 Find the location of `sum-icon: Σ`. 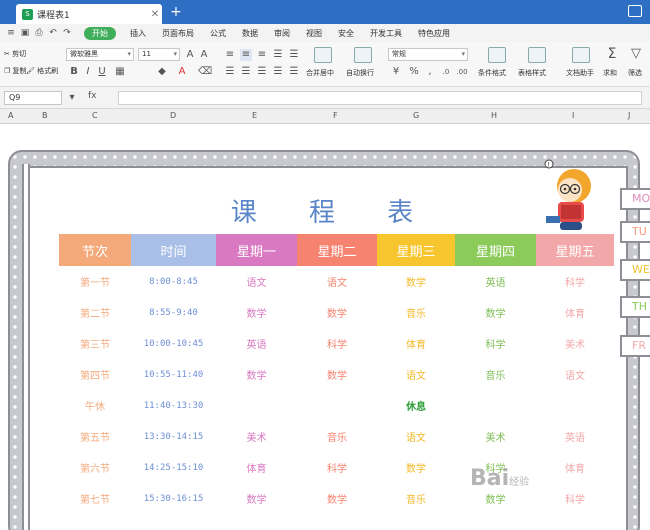

sum-icon: Σ is located at coordinates (612, 54).